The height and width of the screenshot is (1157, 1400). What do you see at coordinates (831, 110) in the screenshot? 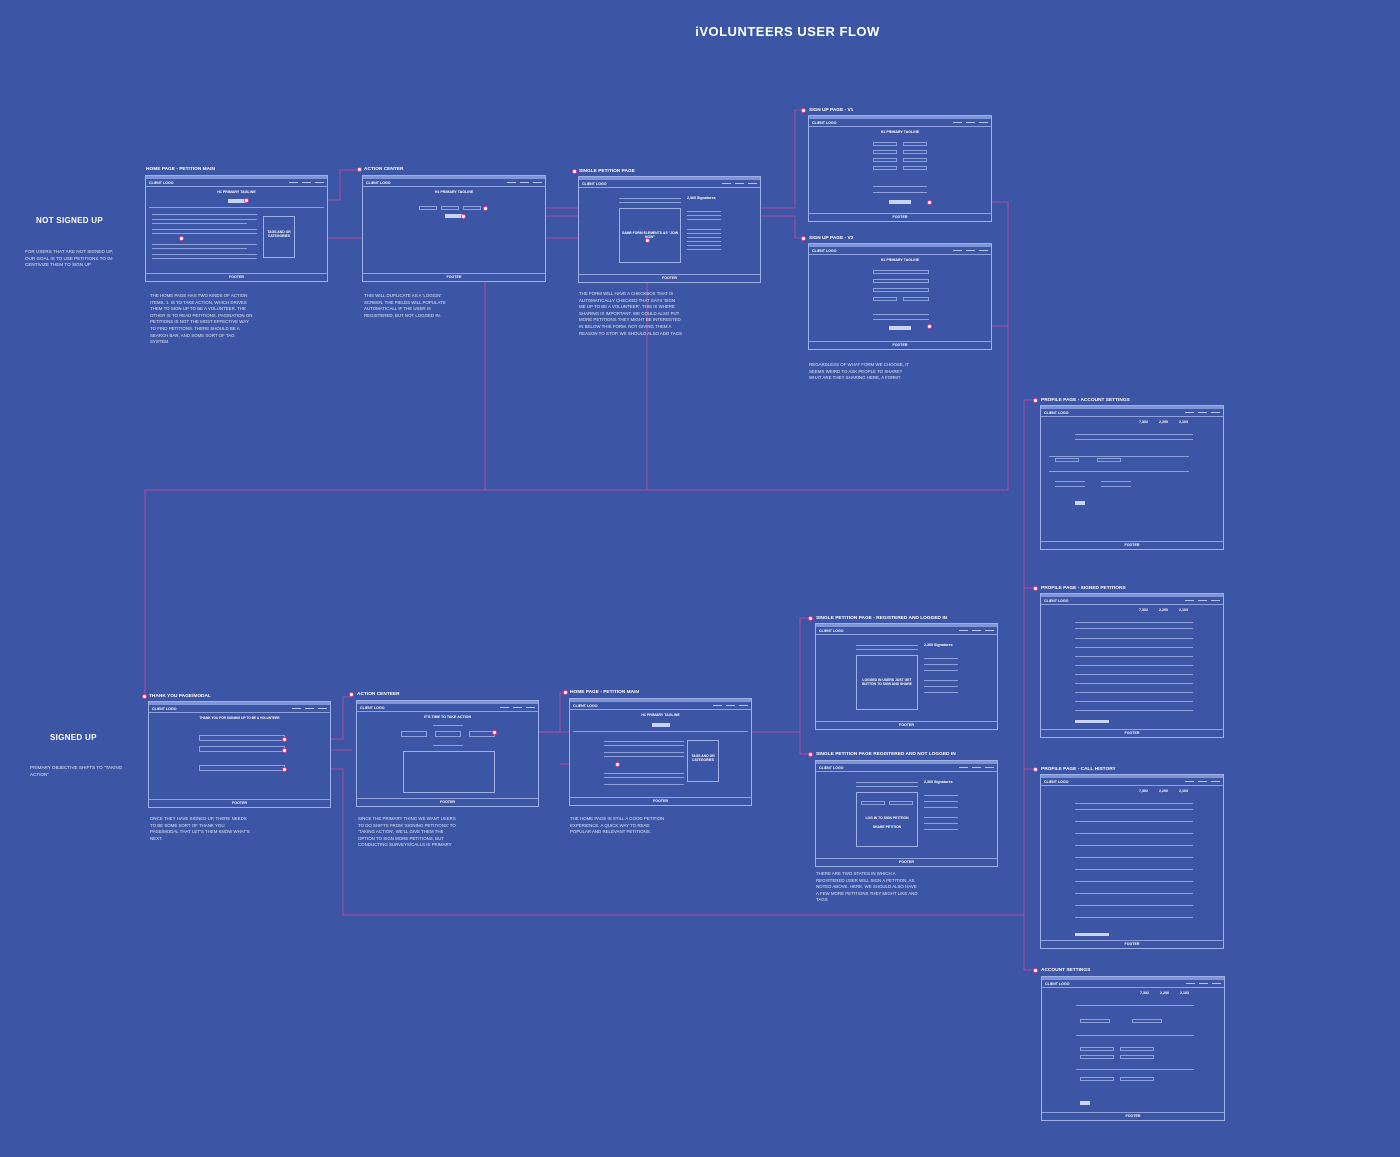
I see `screen-label-signup-v1: SIGN UP PAGE - V1` at bounding box center [831, 110].